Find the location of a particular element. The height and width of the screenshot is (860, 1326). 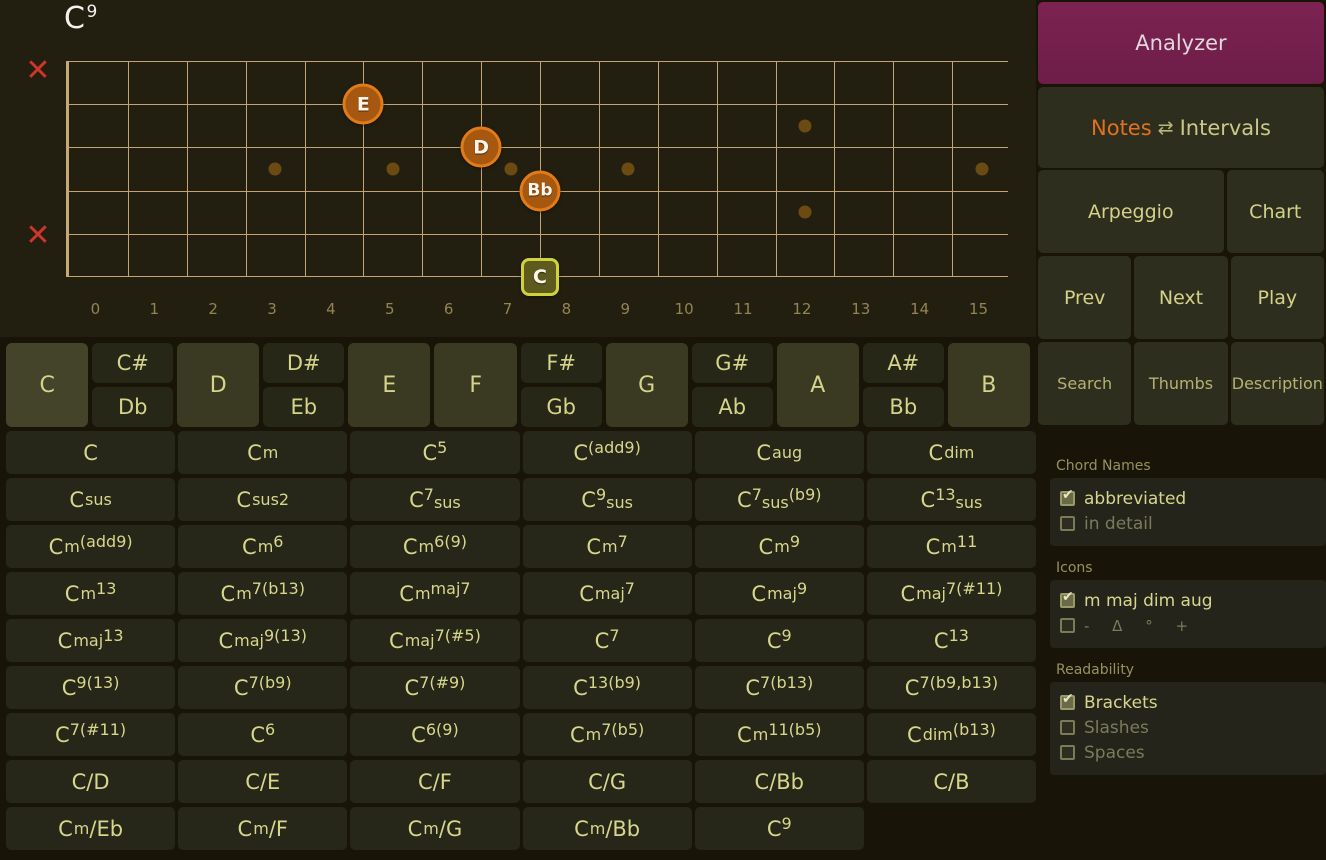

chord-cell-cdimb13: Cdim (b13) is located at coordinates (951, 734).